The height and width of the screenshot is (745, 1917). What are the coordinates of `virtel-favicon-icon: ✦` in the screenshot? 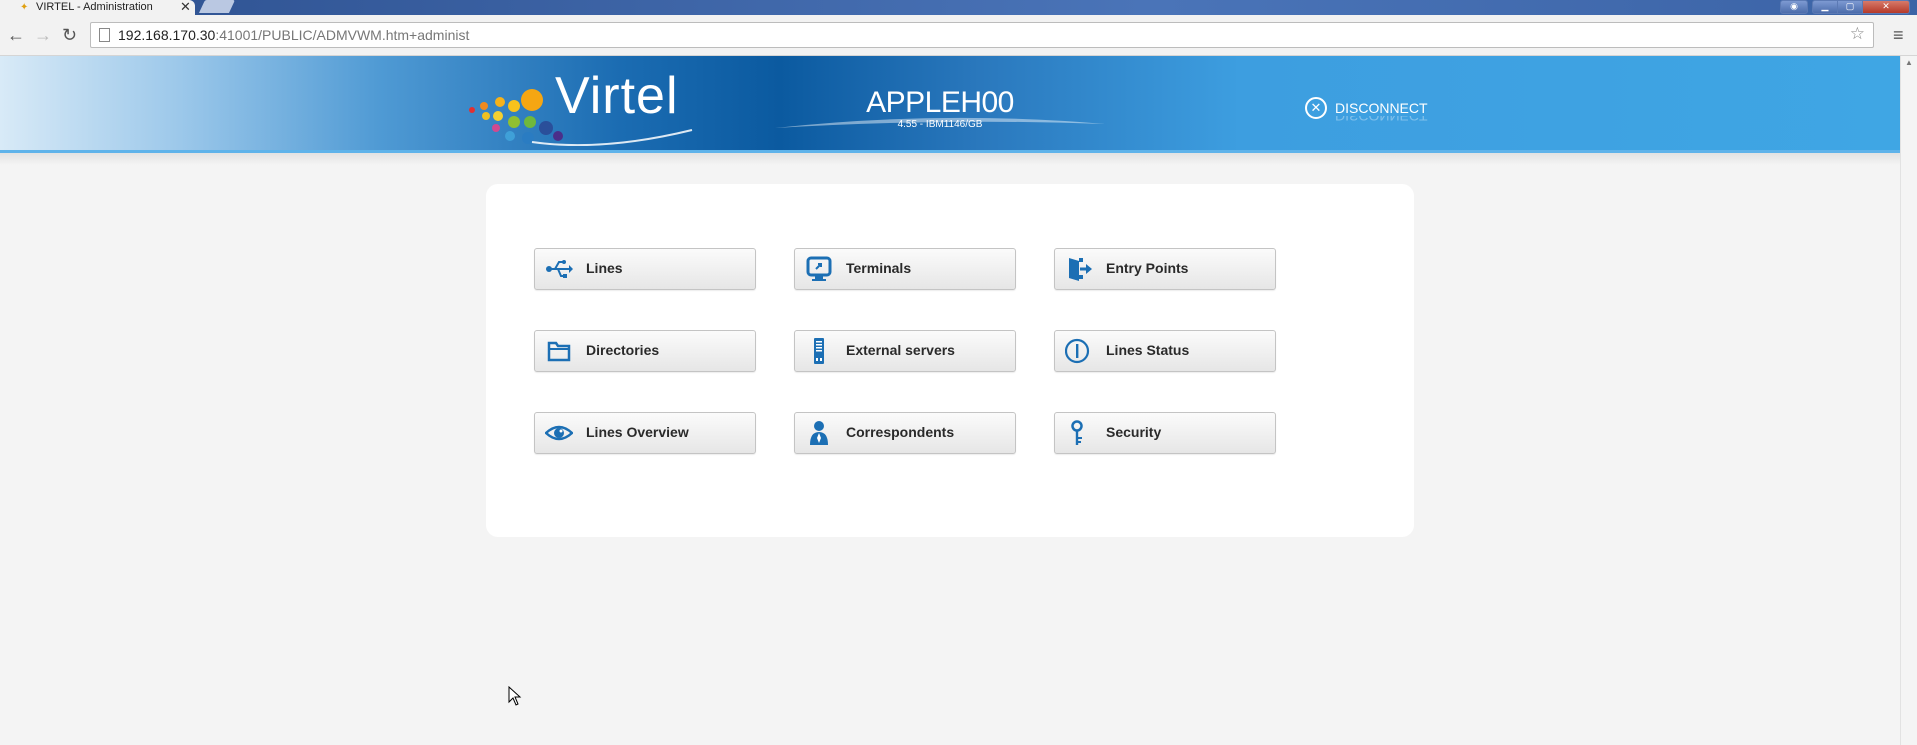 It's located at (24, 7).